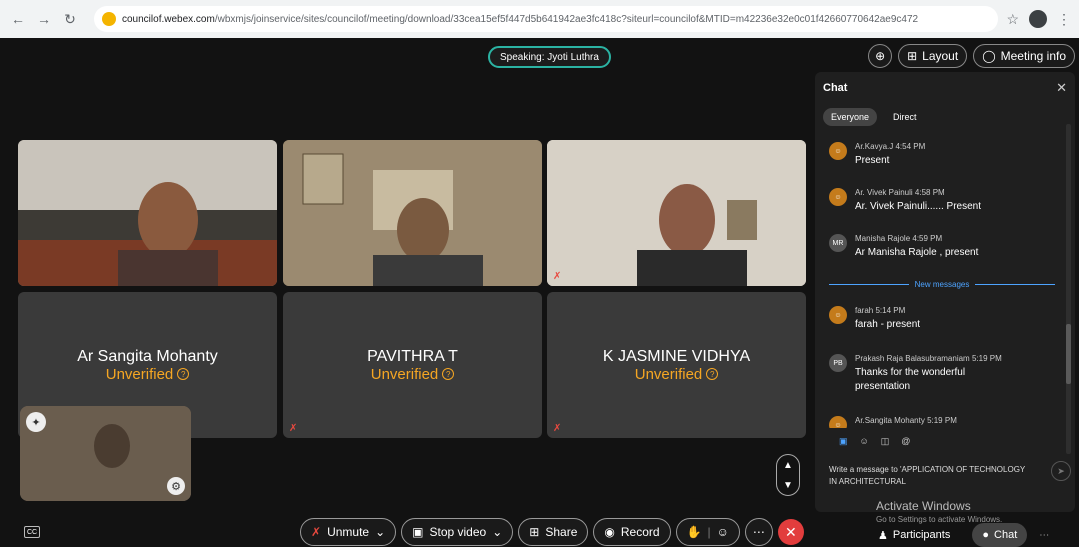  Describe the element at coordinates (176, 486) in the screenshot. I see `gear-icon: ⚙` at that location.